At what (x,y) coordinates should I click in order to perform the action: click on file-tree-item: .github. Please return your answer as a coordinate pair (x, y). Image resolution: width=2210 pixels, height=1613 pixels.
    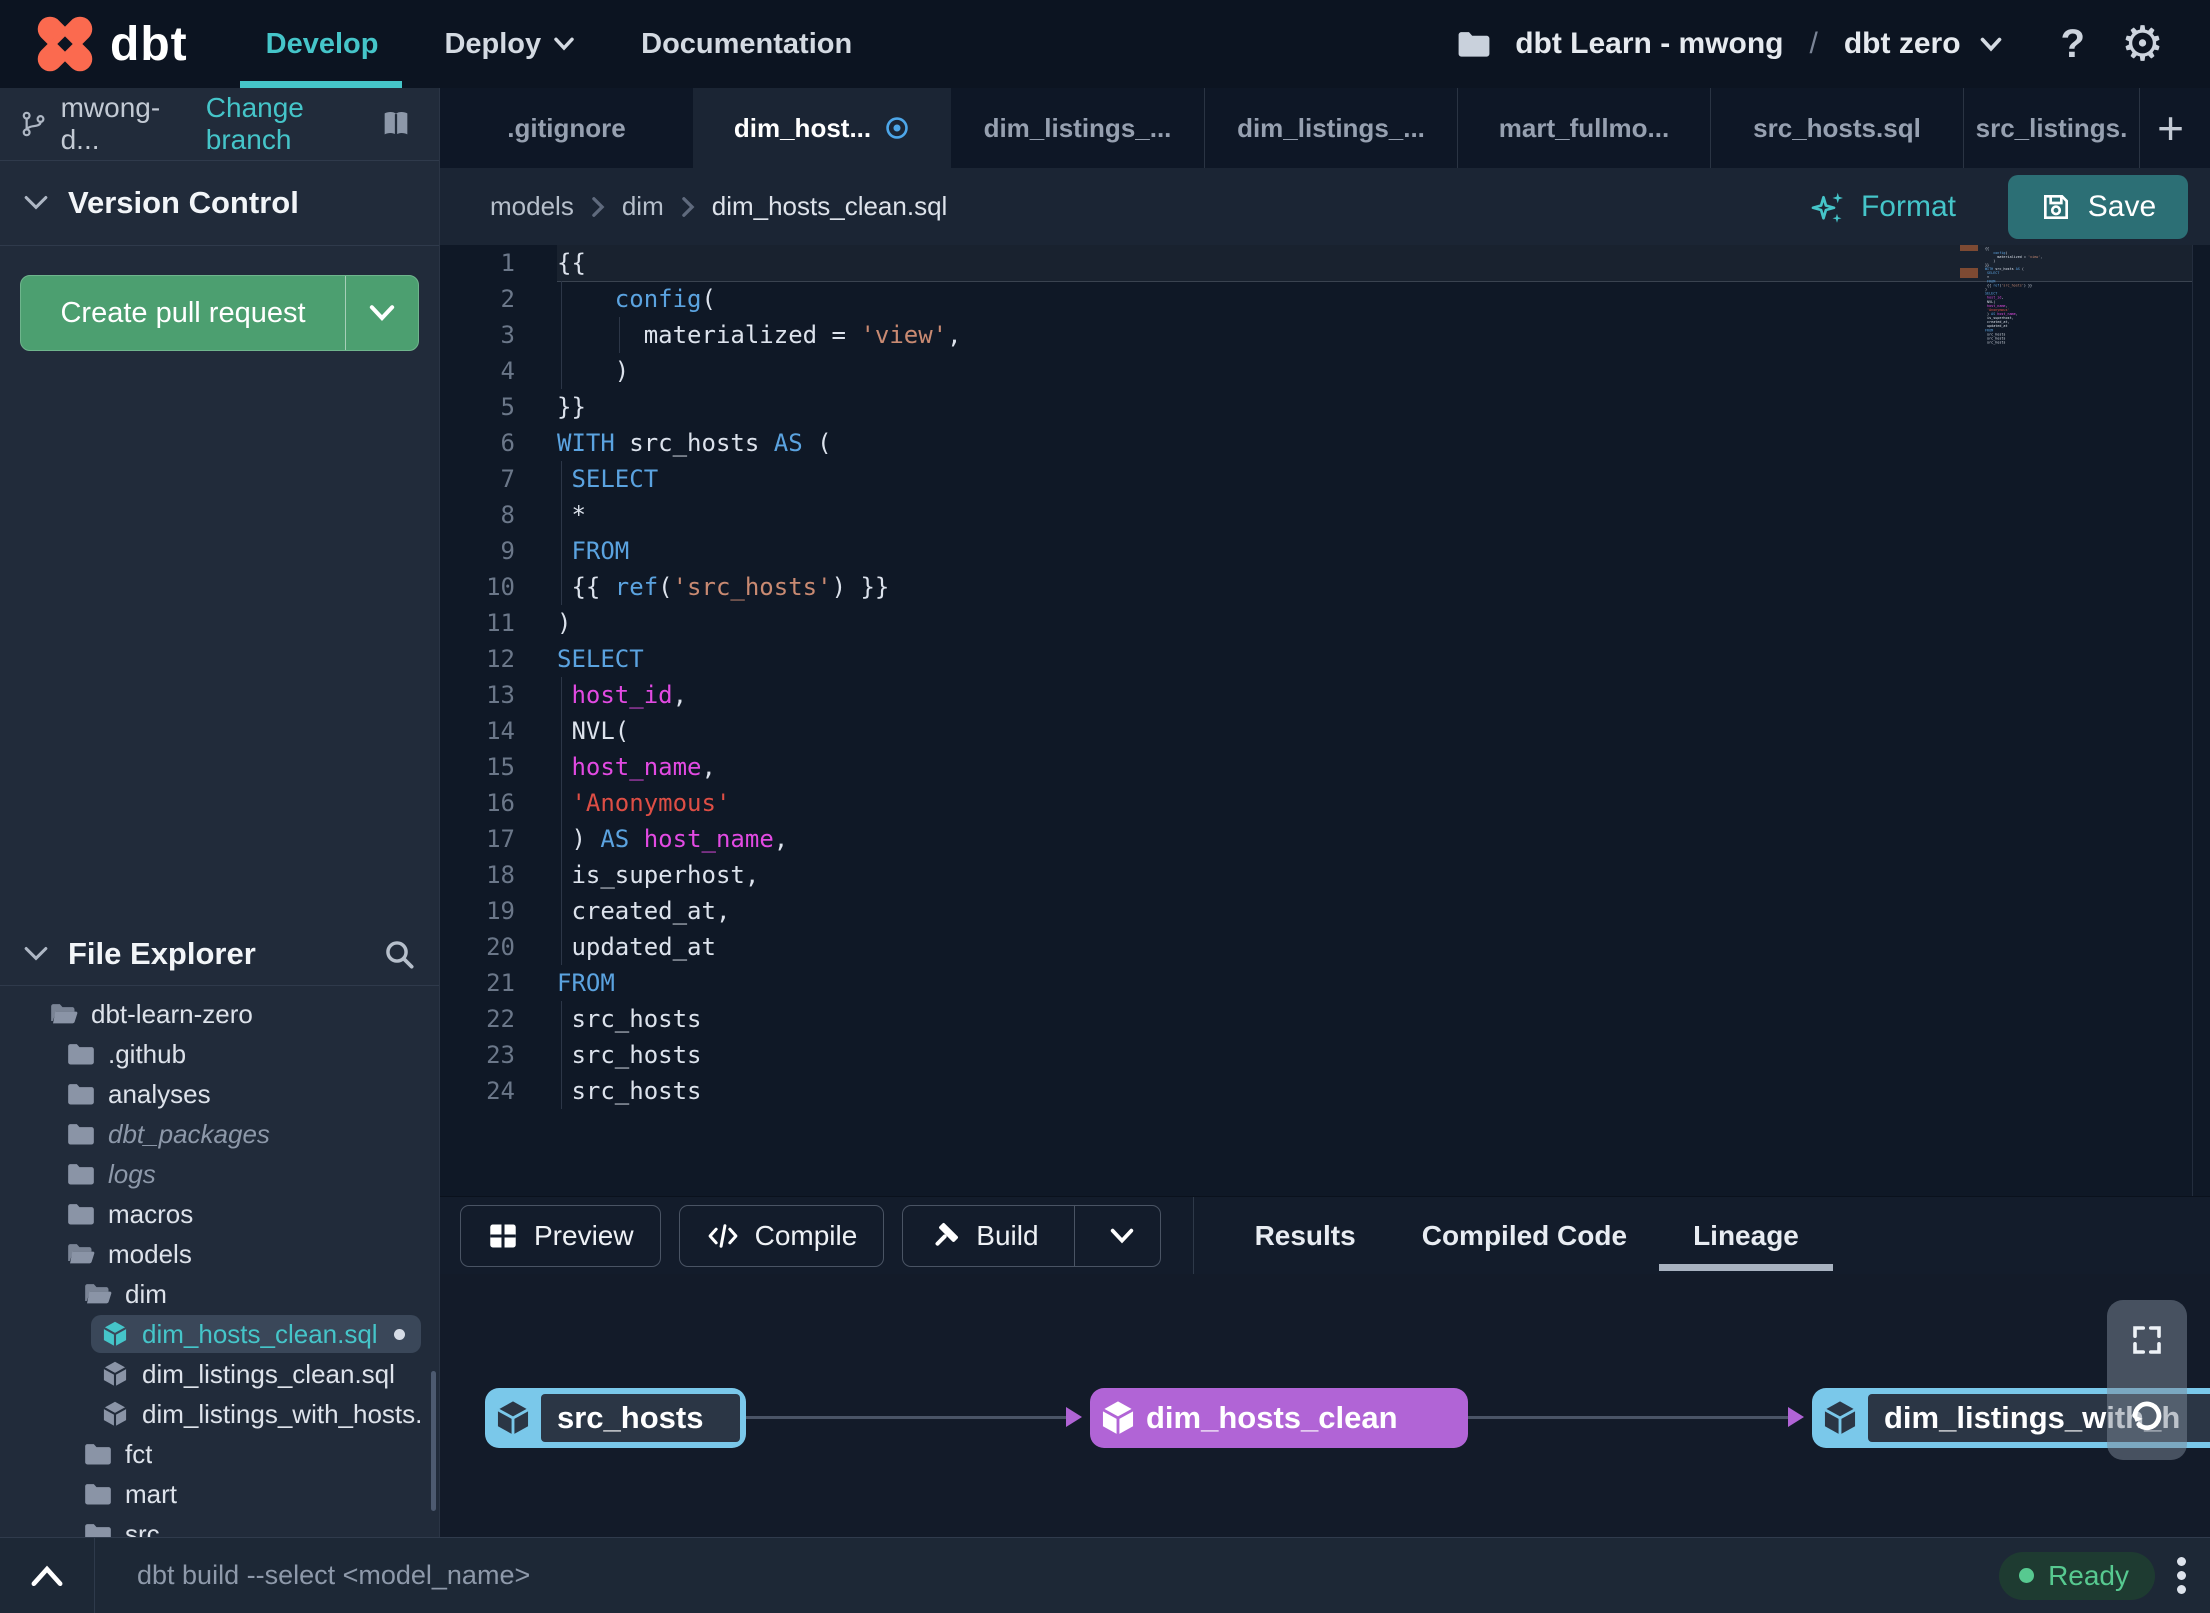
    Looking at the image, I should click on (219, 1054).